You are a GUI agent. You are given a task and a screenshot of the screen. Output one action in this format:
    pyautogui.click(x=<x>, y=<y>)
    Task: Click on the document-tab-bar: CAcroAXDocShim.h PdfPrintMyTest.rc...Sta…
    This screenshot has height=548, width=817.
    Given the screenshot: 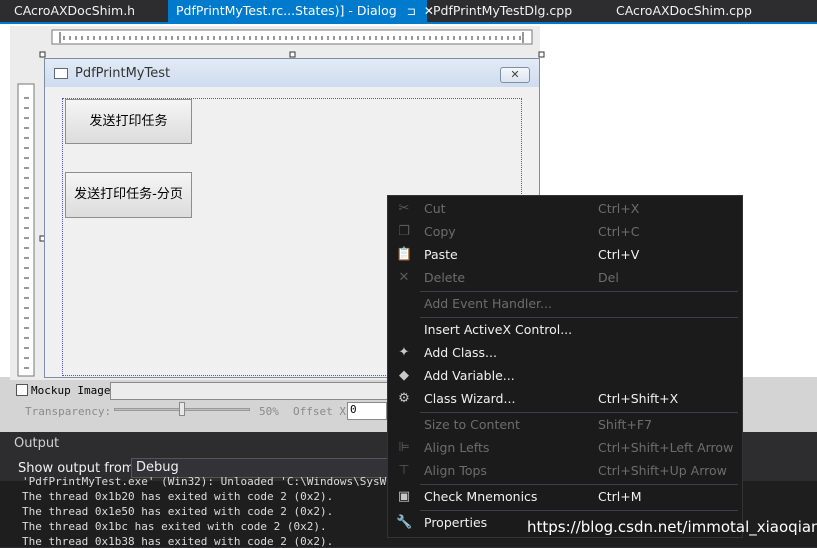 What is the action you would take?
    pyautogui.click(x=408, y=11)
    